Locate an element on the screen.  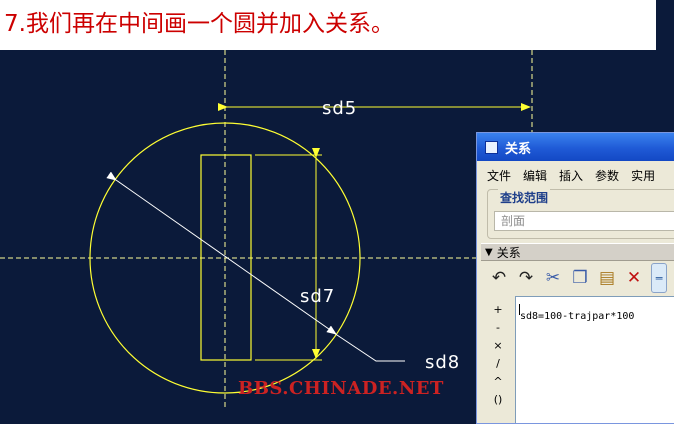
sd7-dimension-label: sd7 is located at coordinates (317, 296).